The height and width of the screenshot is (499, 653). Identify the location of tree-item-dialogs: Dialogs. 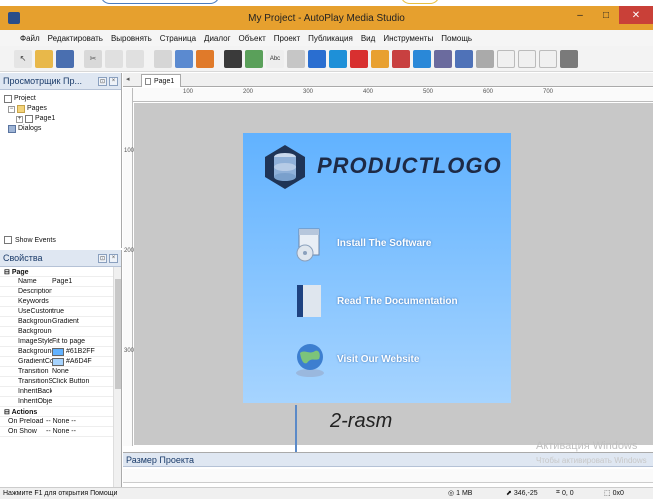
(60, 129).